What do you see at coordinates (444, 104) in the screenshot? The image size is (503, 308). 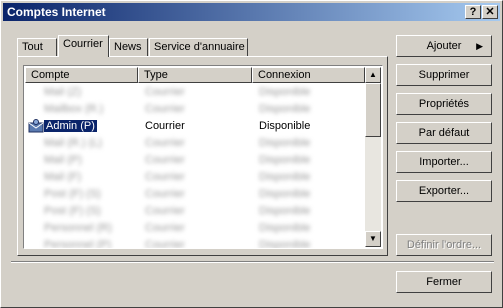 I see `properties-button: Propriétés` at bounding box center [444, 104].